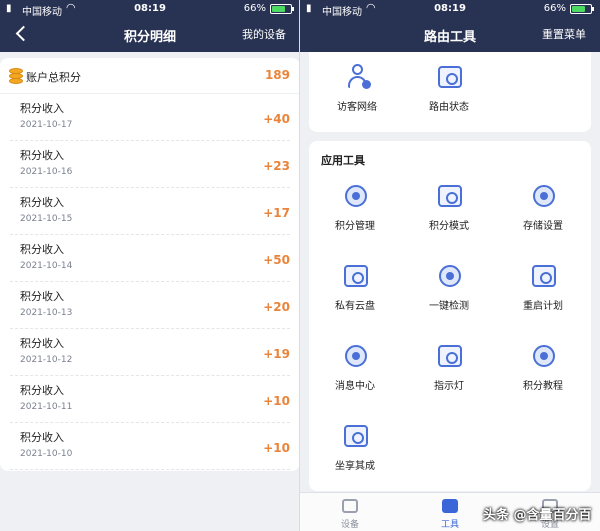  What do you see at coordinates (53, 77) in the screenshot?
I see `total-points-label: 账户总积分` at bounding box center [53, 77].